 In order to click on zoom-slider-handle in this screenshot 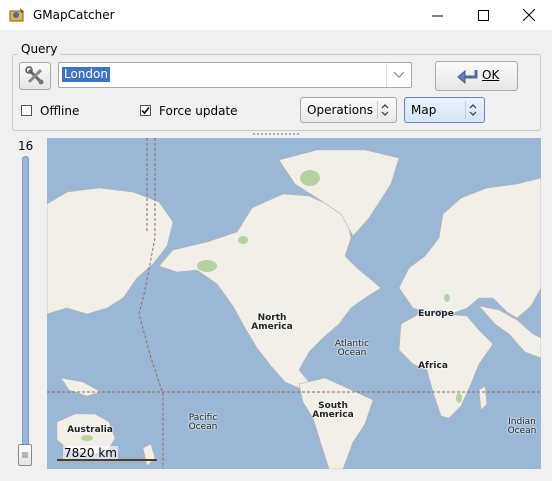, I will do `click(25, 455)`.